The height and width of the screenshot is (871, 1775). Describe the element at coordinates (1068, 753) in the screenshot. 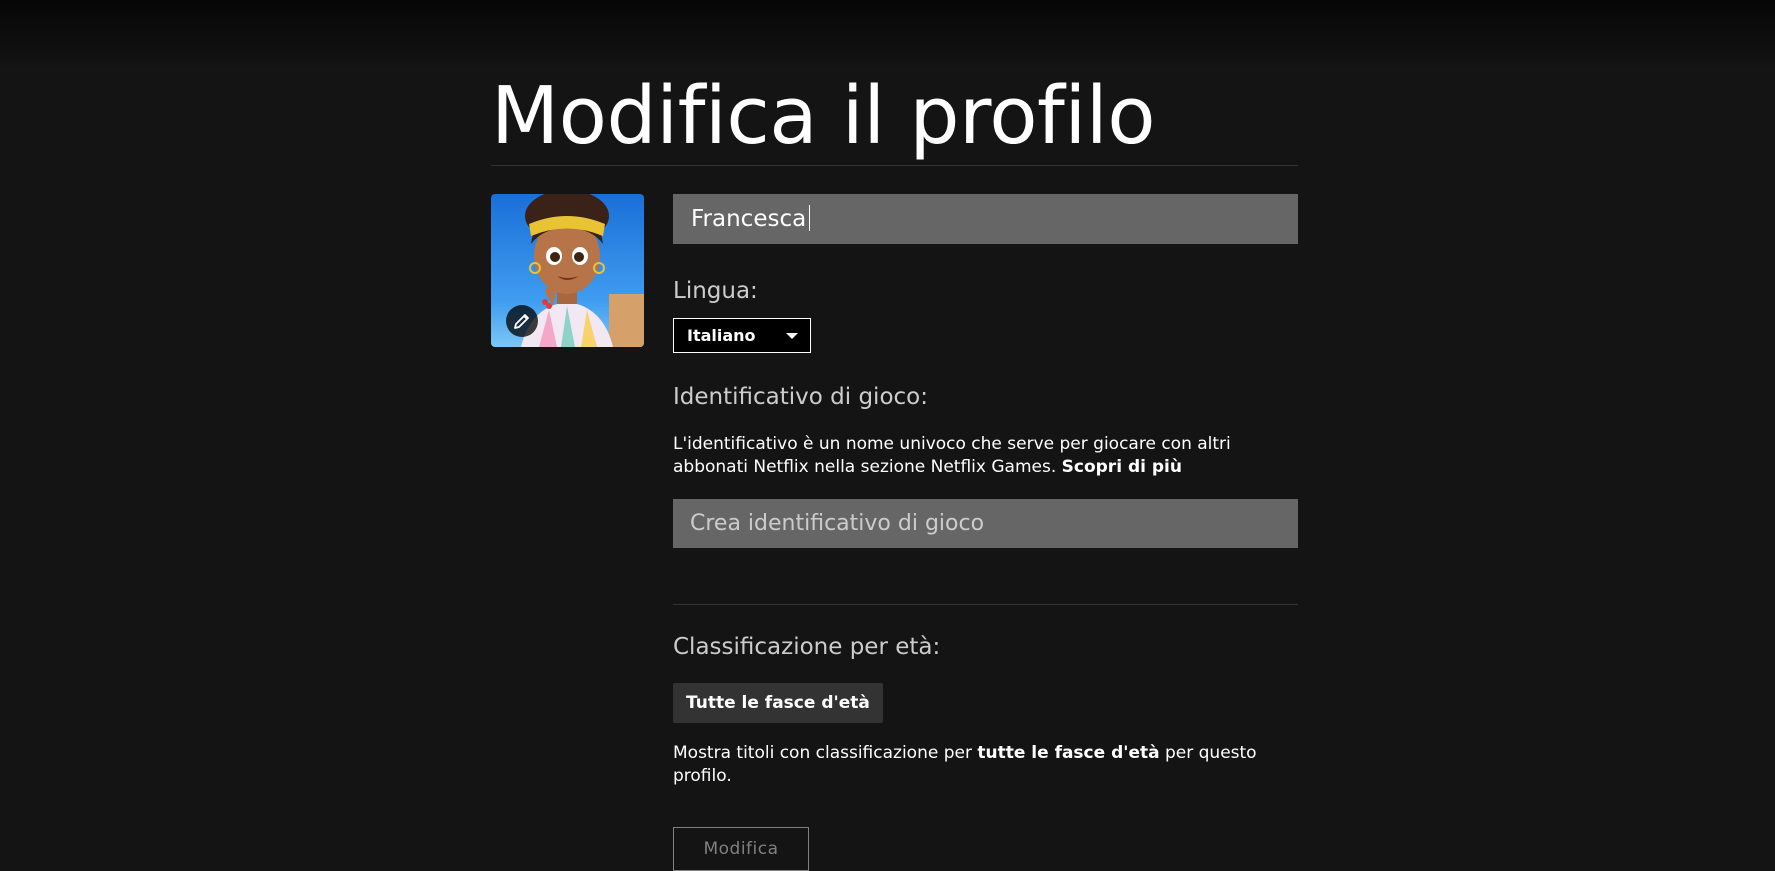

I see `maturity-desc-bold: tutte le fasce d'età` at that location.